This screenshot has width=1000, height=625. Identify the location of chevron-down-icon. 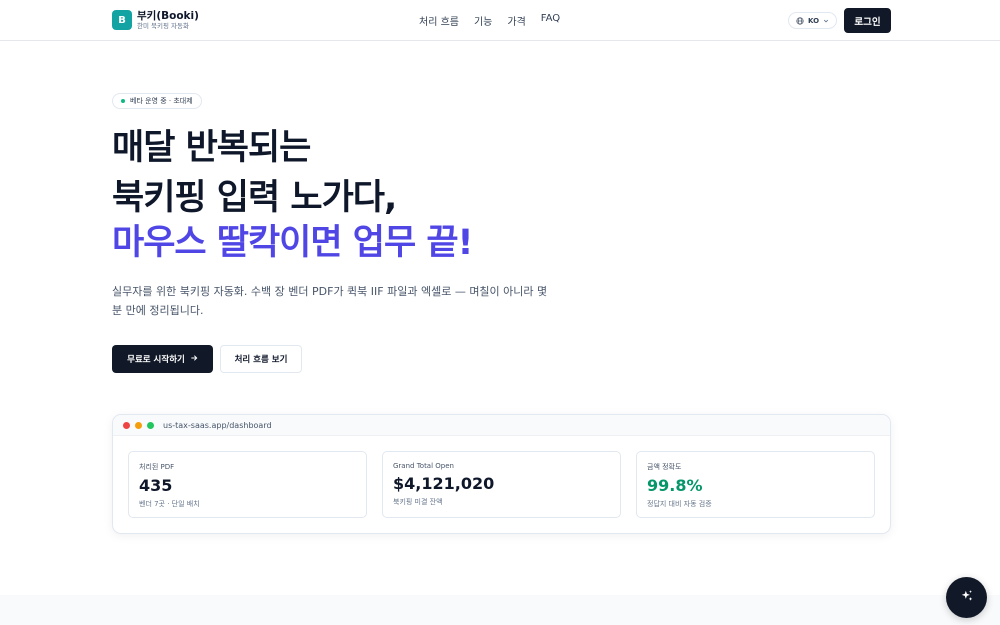
(826, 21).